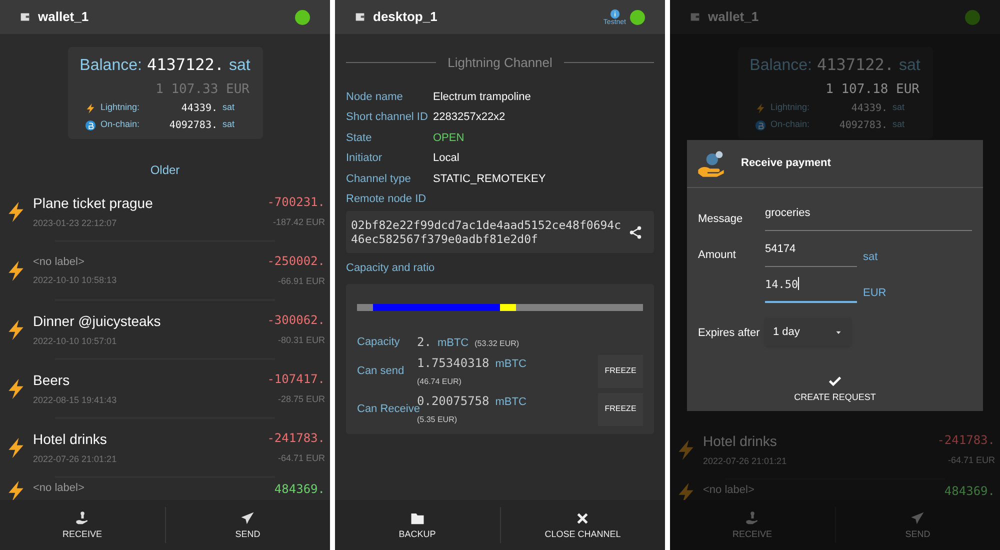 The height and width of the screenshot is (550, 1000). I want to click on detail-value: OPEN, so click(448, 138).